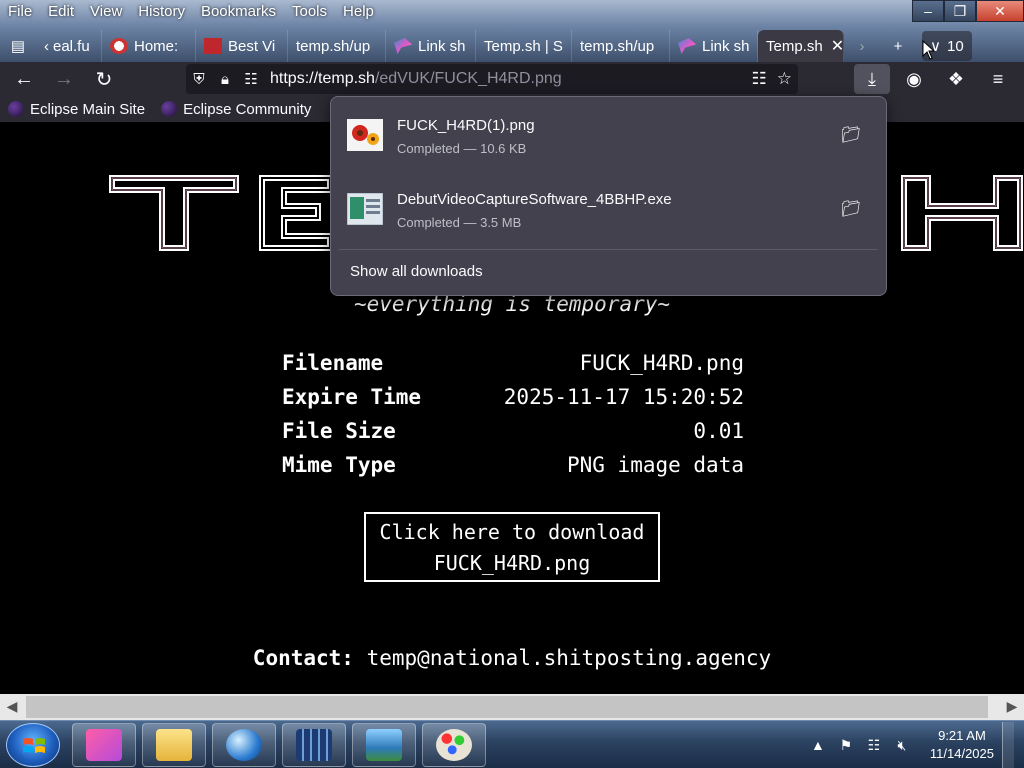  What do you see at coordinates (244, 745) in the screenshot?
I see `taskbar-browser` at bounding box center [244, 745].